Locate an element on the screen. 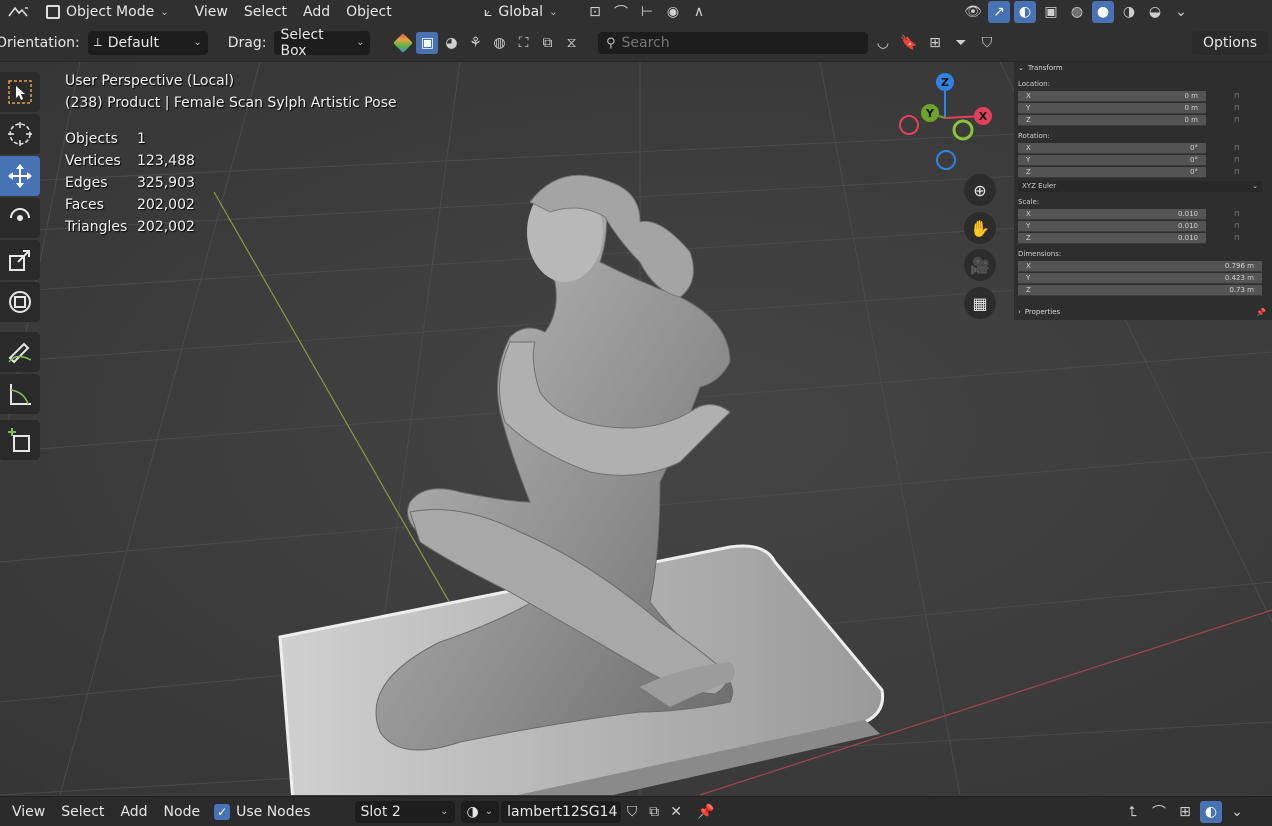  scale-z-field: Z 0.010 ⊓ is located at coordinates (1142, 238).